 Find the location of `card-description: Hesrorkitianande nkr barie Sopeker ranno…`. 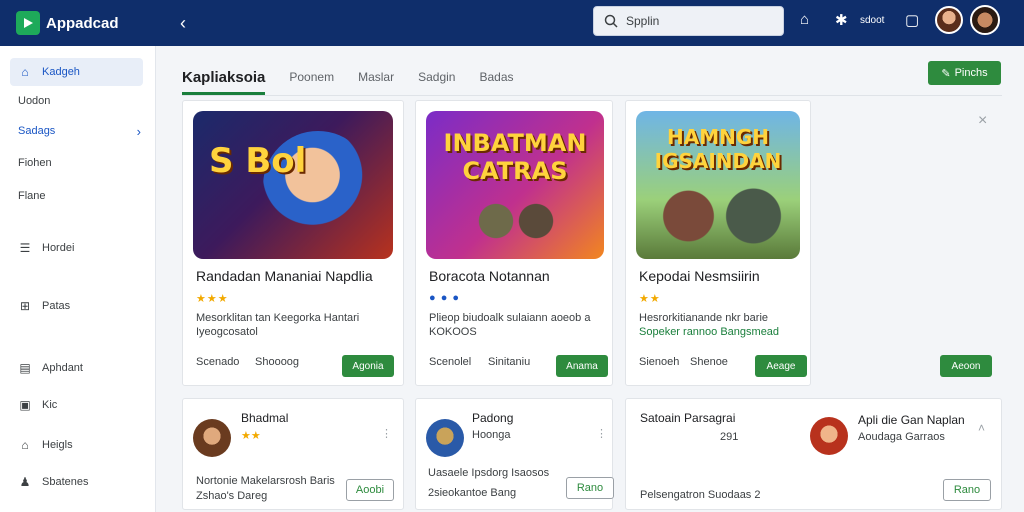

card-description: Hesrorkitianande nkr barie Sopeker ranno… is located at coordinates (724, 325).